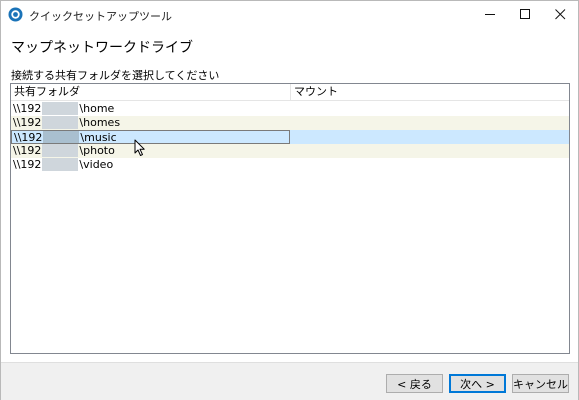  What do you see at coordinates (150, 137) in the screenshot?
I see `share-path: \\192 \music` at bounding box center [150, 137].